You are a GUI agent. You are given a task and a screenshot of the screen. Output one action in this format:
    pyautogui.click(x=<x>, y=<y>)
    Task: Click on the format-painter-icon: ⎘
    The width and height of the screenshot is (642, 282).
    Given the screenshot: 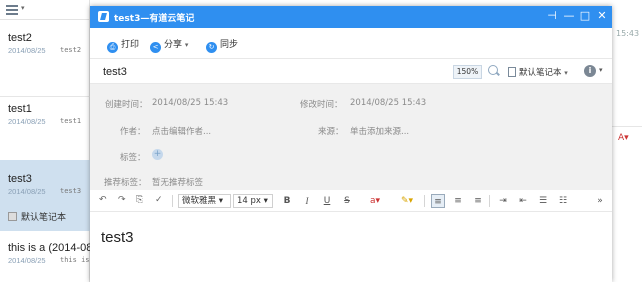 What is the action you would take?
    pyautogui.click(x=139, y=200)
    